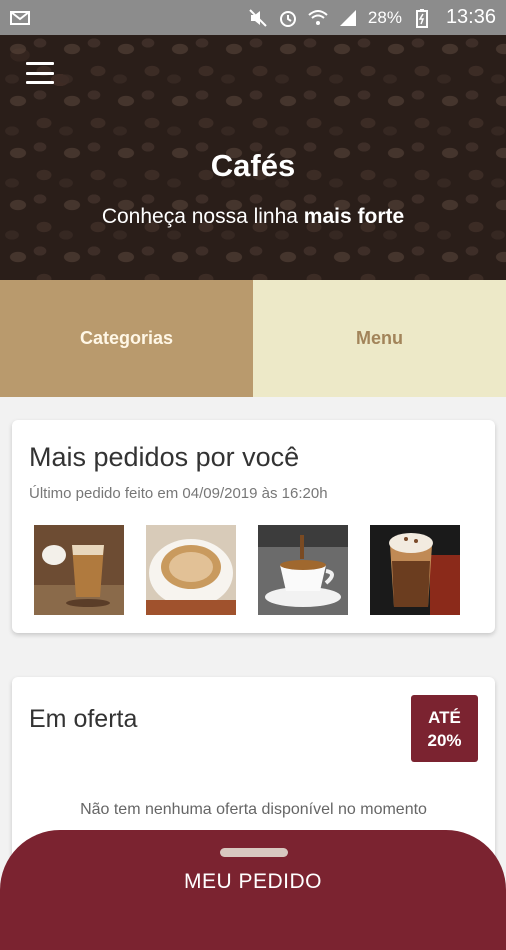  I want to click on latte-image, so click(415, 570).